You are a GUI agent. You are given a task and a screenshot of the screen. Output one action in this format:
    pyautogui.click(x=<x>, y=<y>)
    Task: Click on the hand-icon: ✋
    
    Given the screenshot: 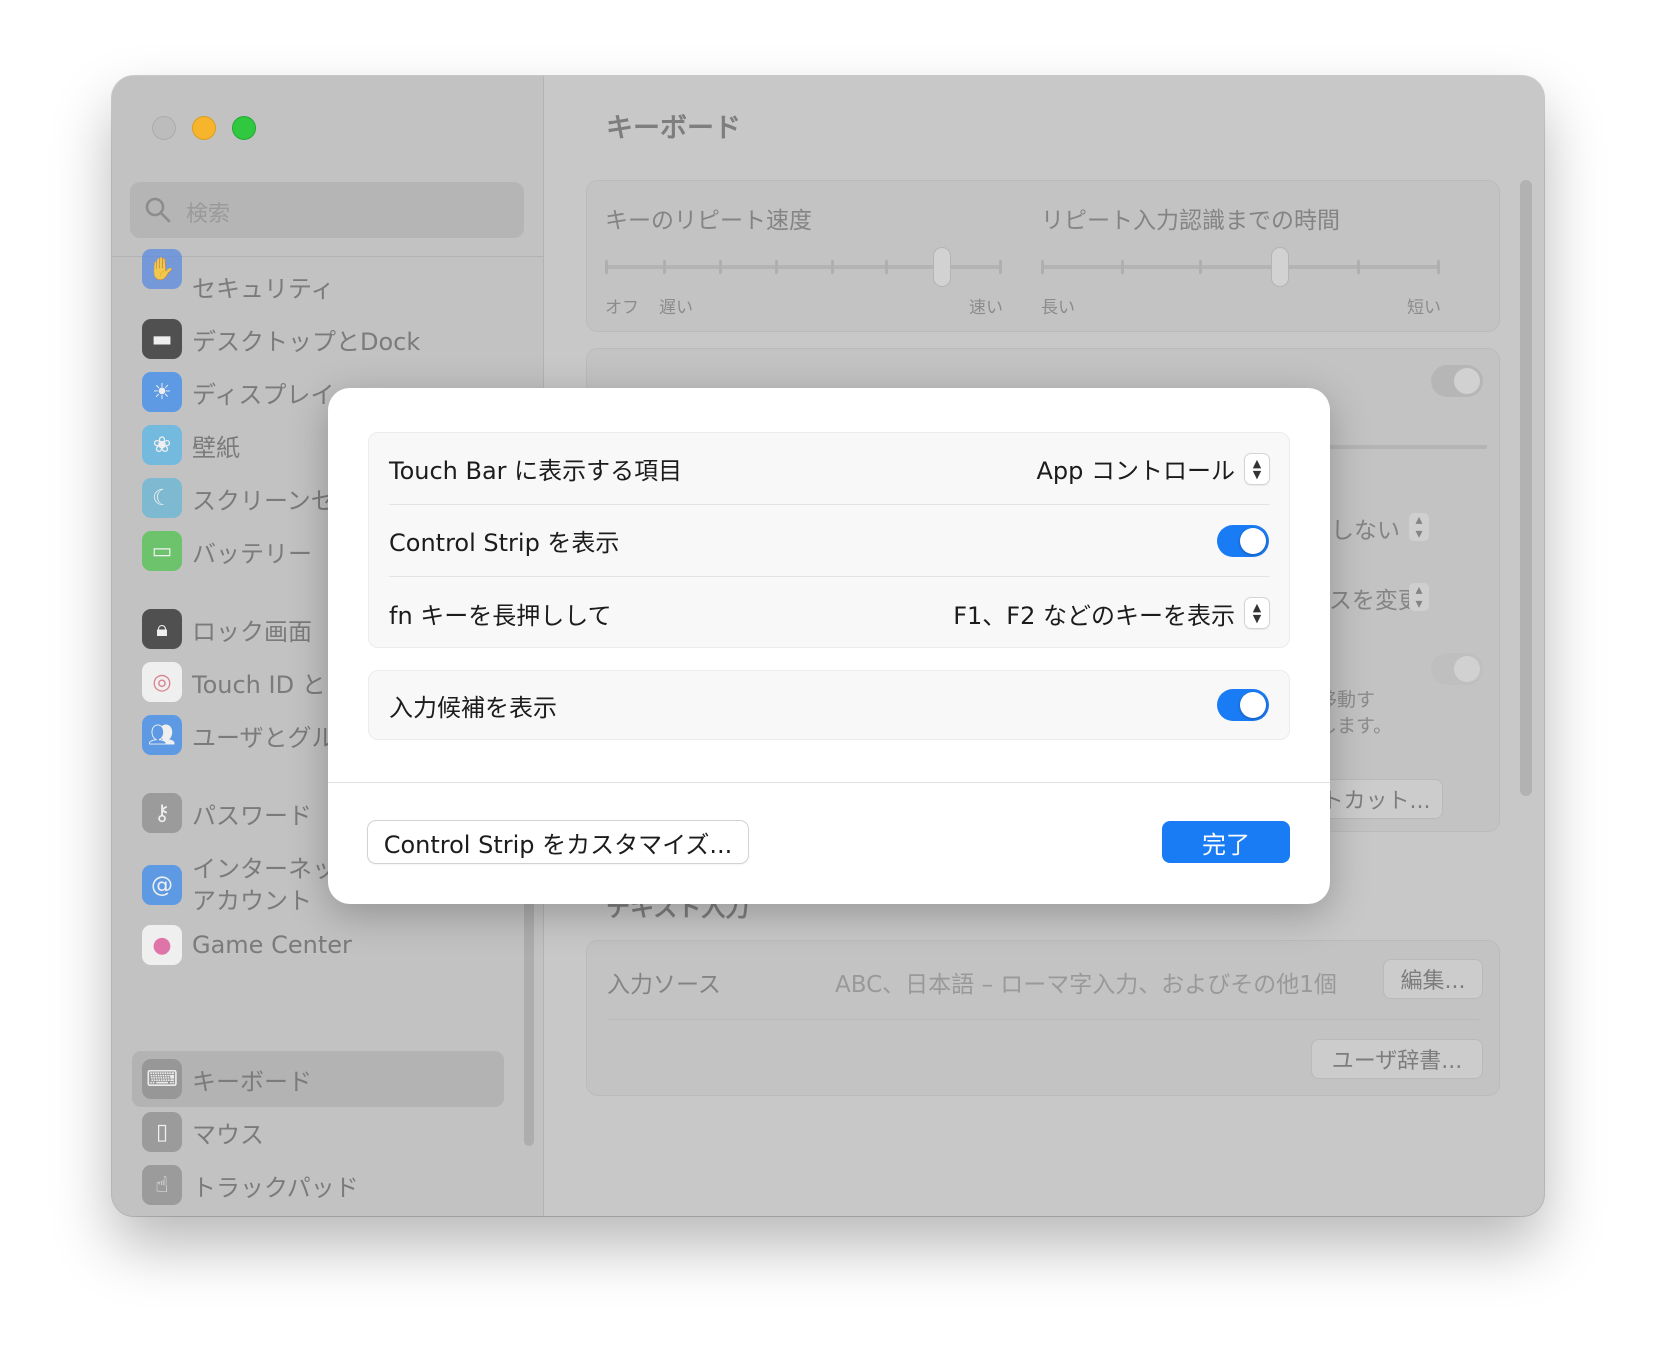 What is the action you would take?
    pyautogui.click(x=162, y=269)
    